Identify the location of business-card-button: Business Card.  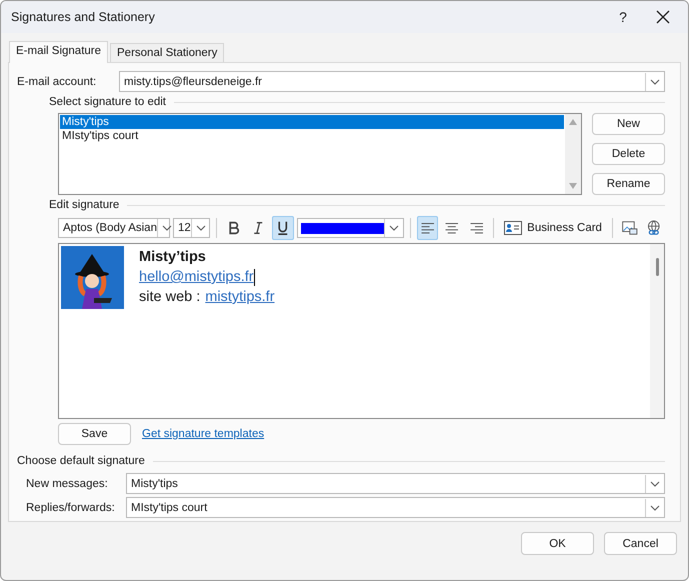
(553, 228).